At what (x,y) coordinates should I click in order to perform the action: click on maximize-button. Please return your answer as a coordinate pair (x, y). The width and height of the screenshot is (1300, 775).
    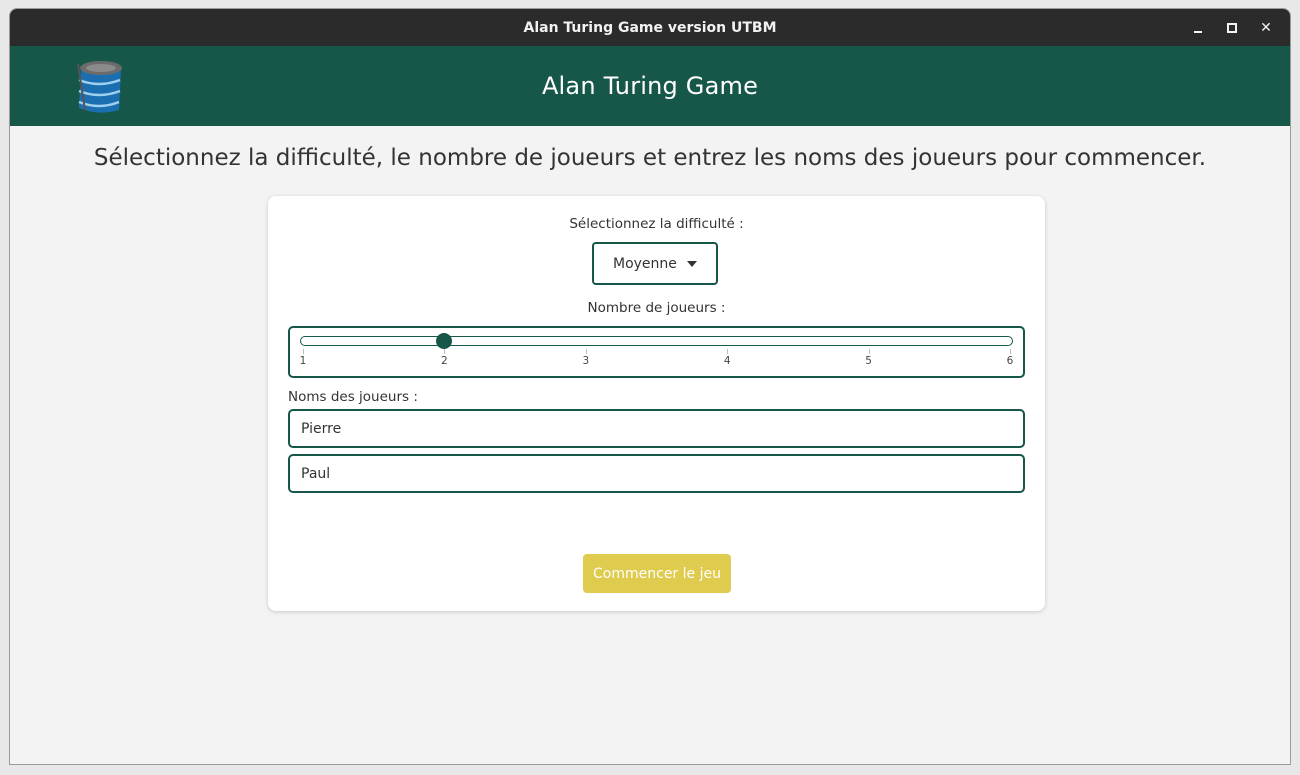
    Looking at the image, I should click on (1232, 28).